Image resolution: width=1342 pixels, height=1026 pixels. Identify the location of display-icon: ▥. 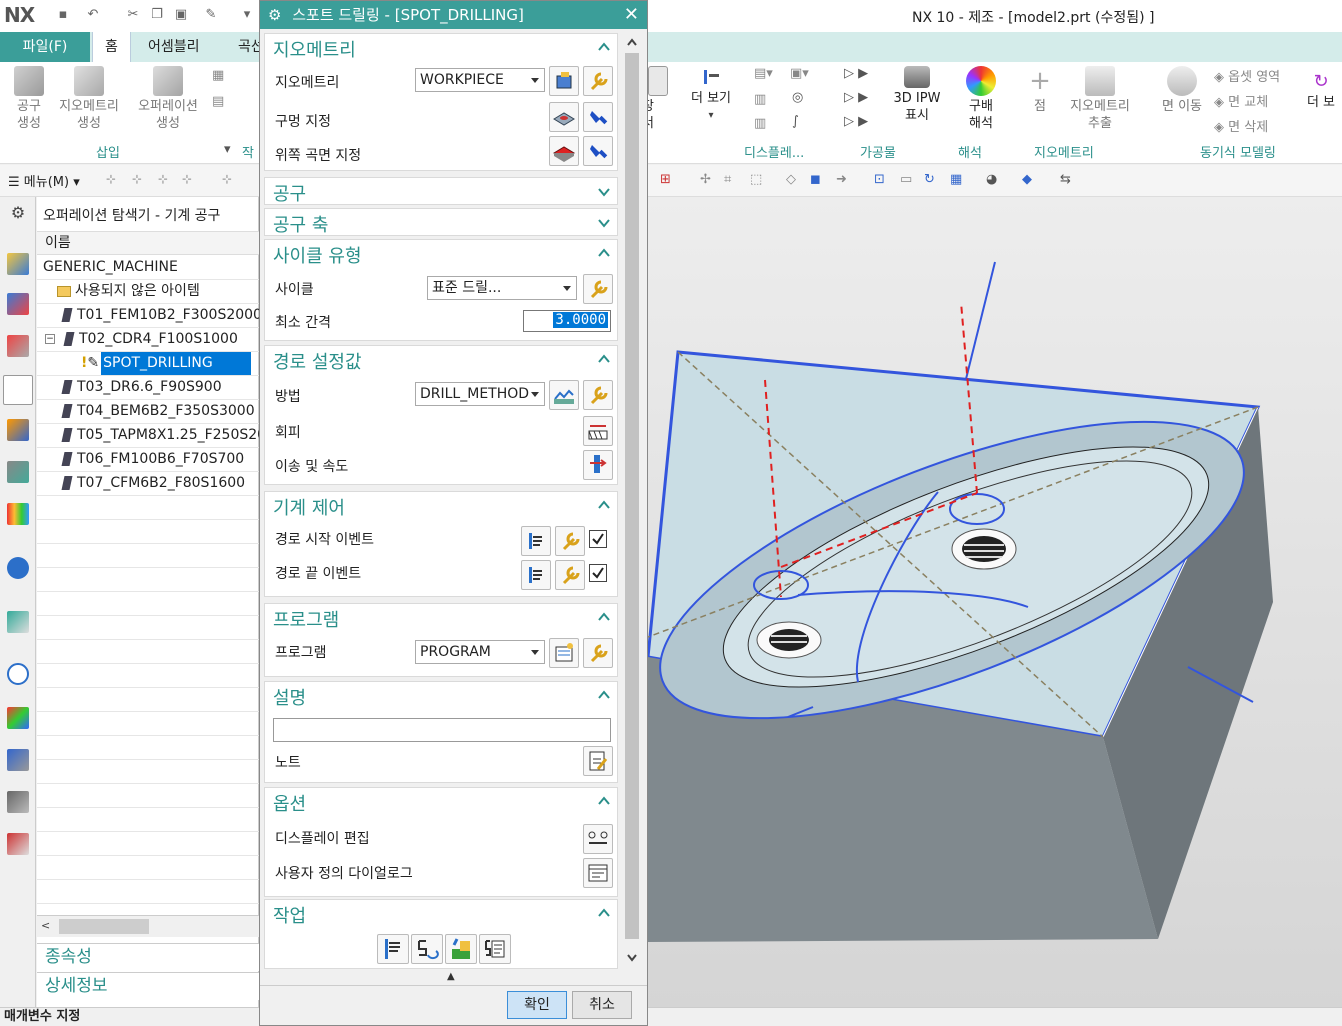
(760, 123).